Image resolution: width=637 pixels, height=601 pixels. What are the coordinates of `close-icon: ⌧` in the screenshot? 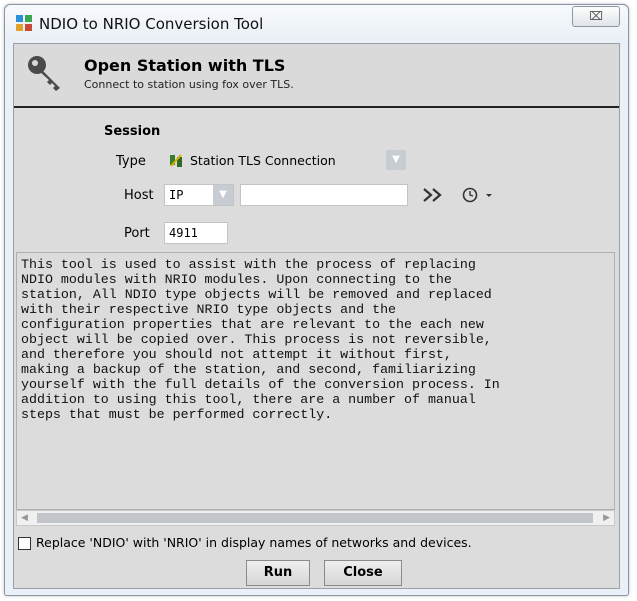 It's located at (596, 16).